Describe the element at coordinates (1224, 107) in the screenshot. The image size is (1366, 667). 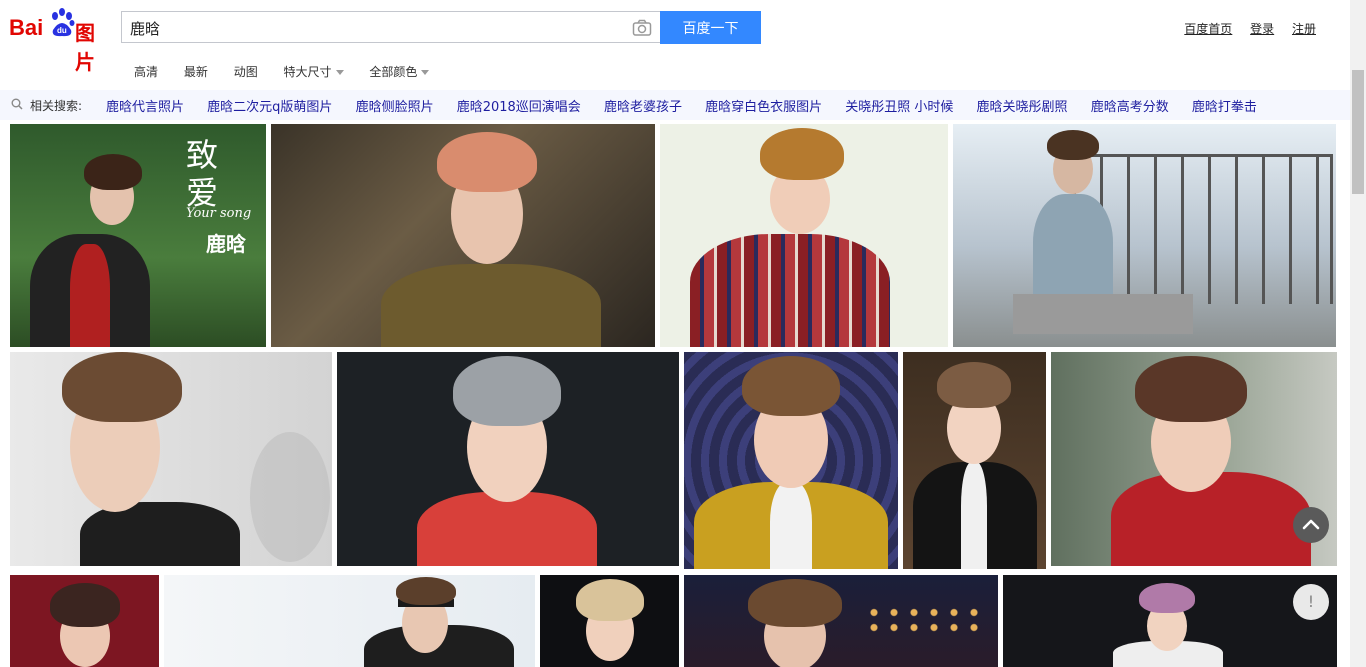
I see `related-item: 鹿晗打拳击` at that location.